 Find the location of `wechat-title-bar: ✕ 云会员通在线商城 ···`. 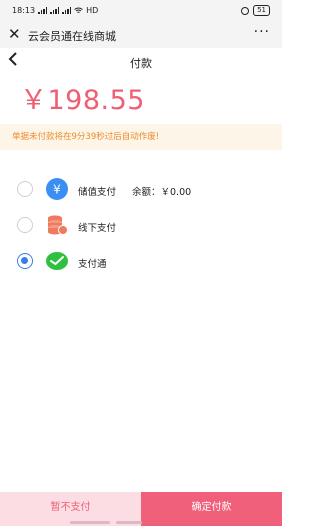

wechat-title-bar: ✕ 云会员通在线商城 ··· is located at coordinates (141, 35).